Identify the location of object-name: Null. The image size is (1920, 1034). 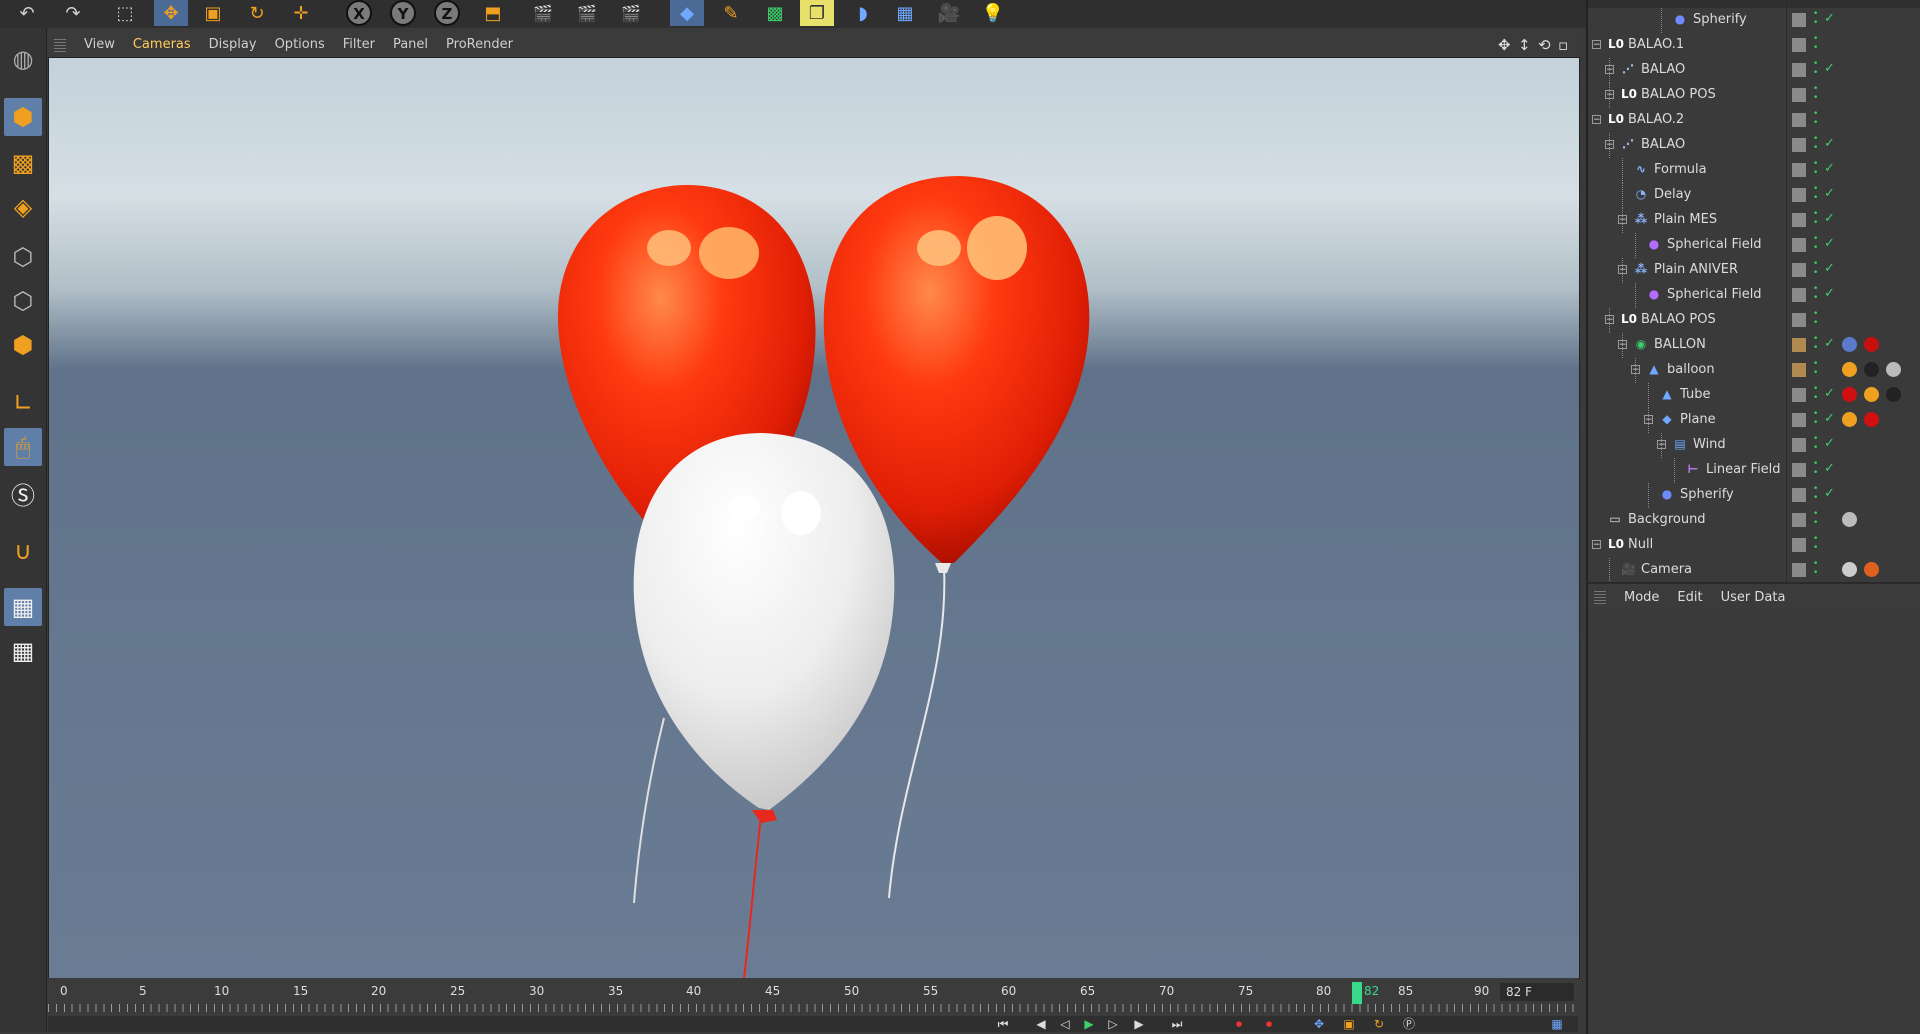
(1640, 544).